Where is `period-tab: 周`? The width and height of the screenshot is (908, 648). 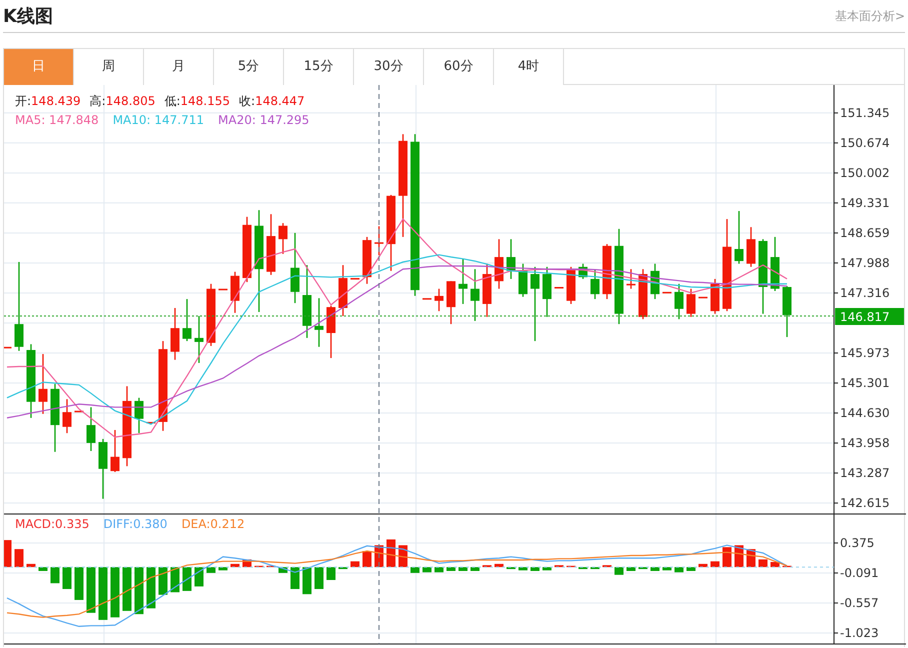
period-tab: 周 is located at coordinates (109, 67).